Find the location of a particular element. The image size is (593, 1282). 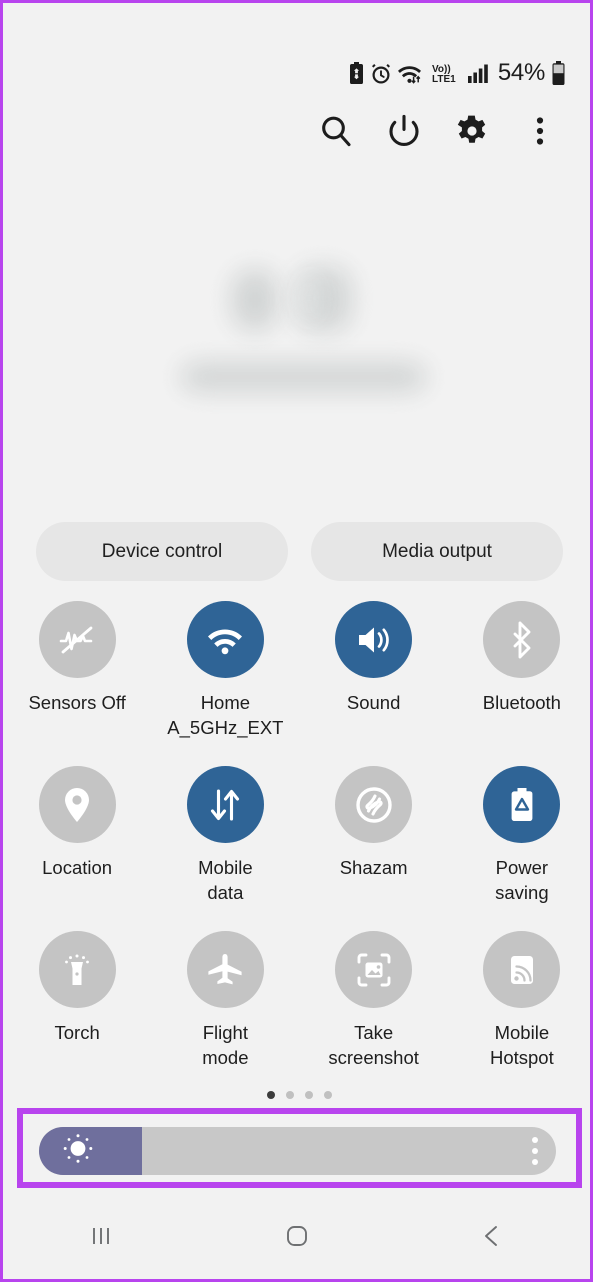

bluetooth-icon is located at coordinates (522, 640).